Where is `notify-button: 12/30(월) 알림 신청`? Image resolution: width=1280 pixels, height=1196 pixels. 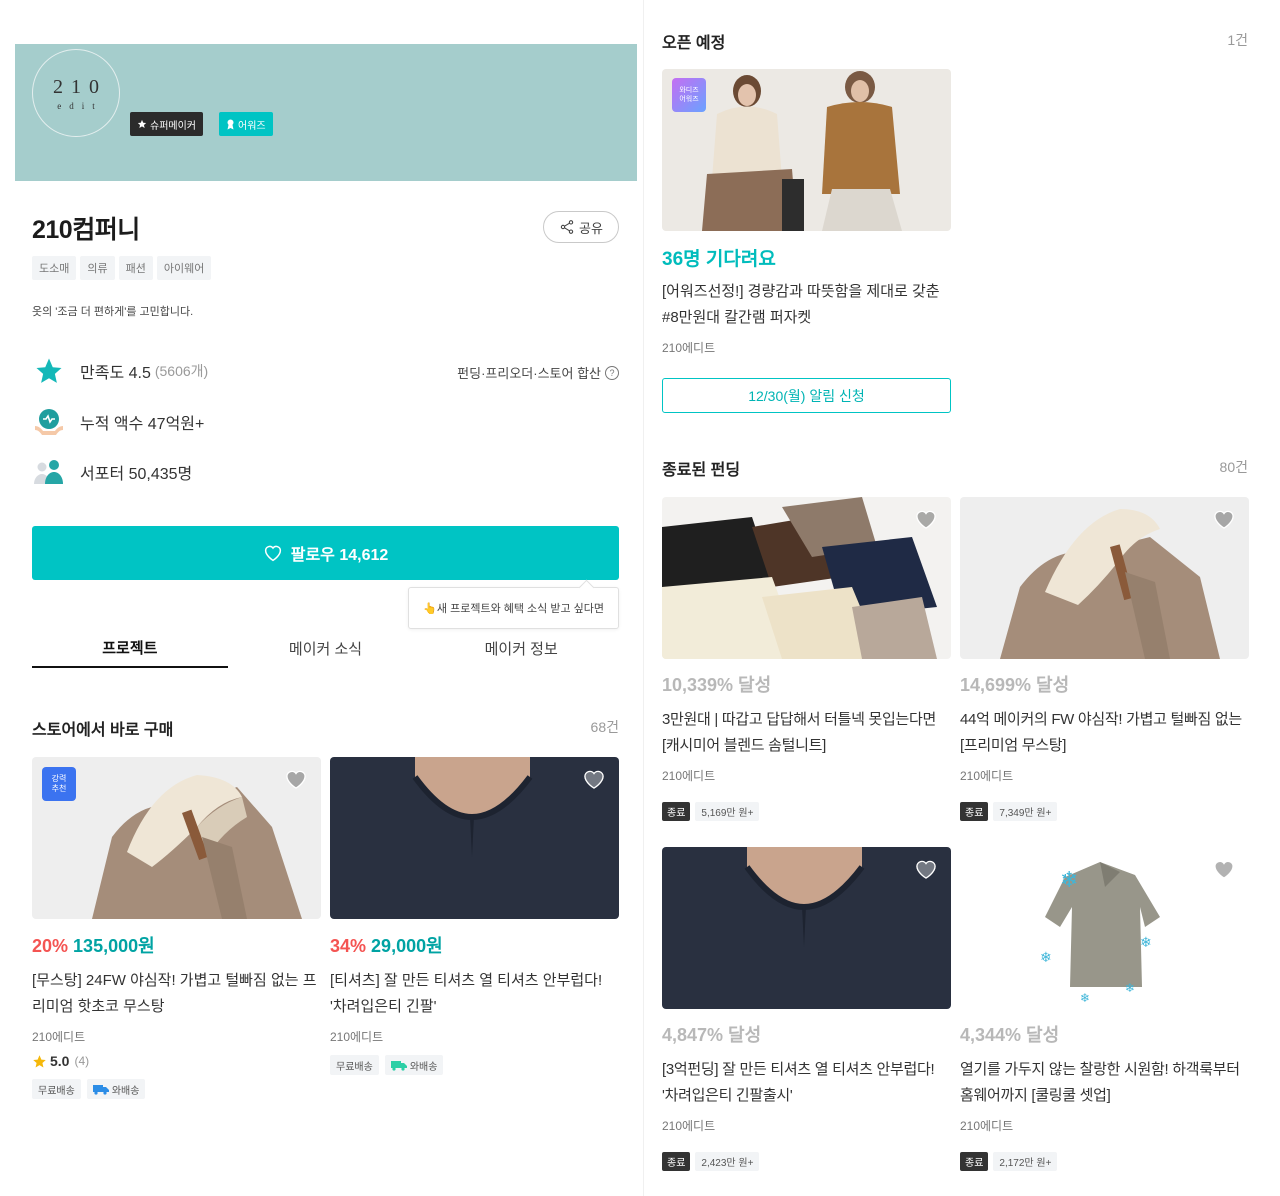 notify-button: 12/30(월) 알림 신청 is located at coordinates (806, 395).